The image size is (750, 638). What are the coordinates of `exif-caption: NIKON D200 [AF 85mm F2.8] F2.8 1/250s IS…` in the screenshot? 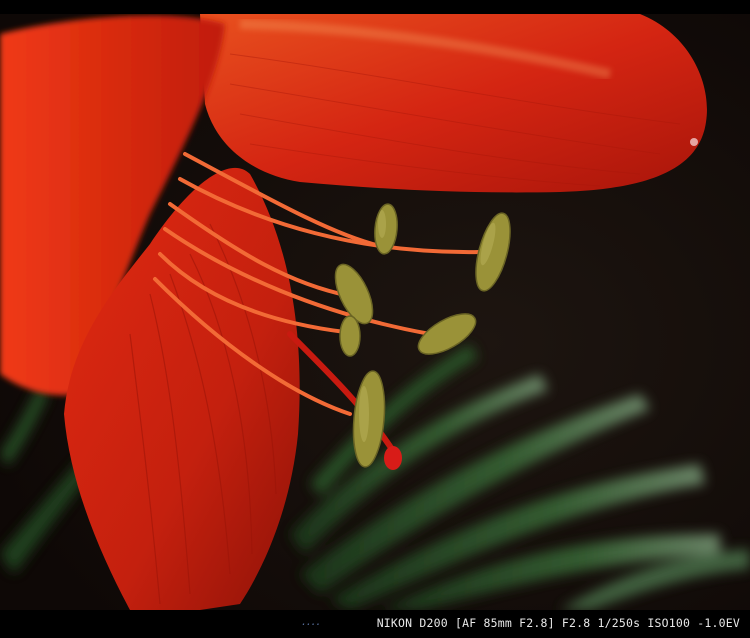 It's located at (558, 623).